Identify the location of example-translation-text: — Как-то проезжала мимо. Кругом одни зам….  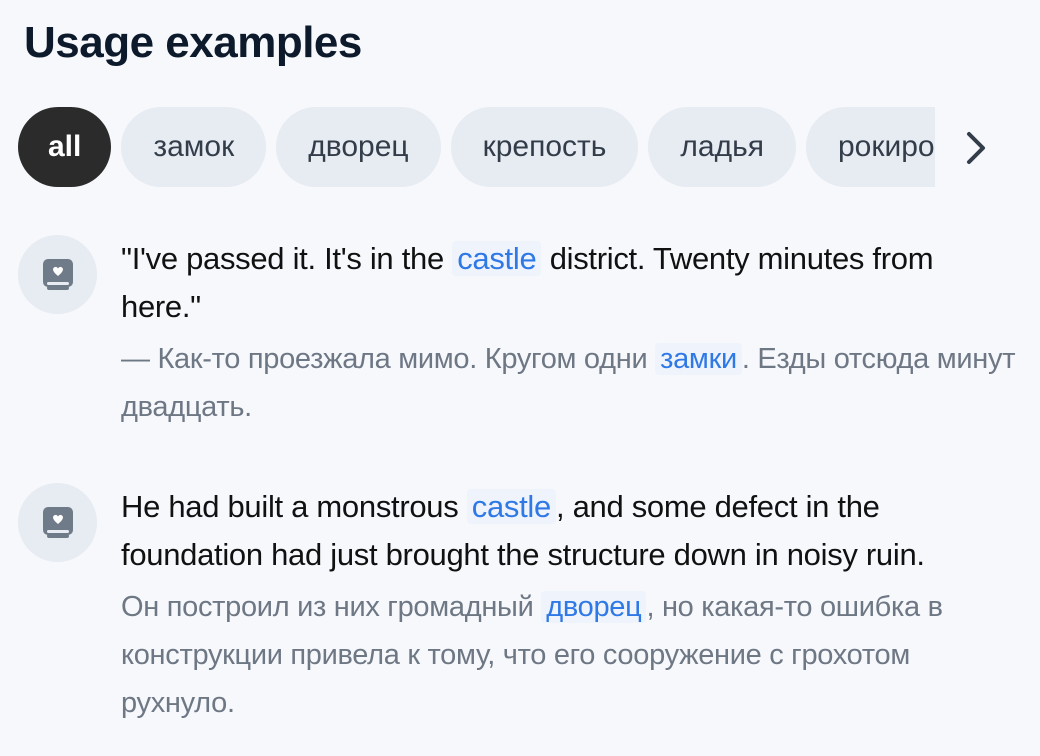
(570, 383).